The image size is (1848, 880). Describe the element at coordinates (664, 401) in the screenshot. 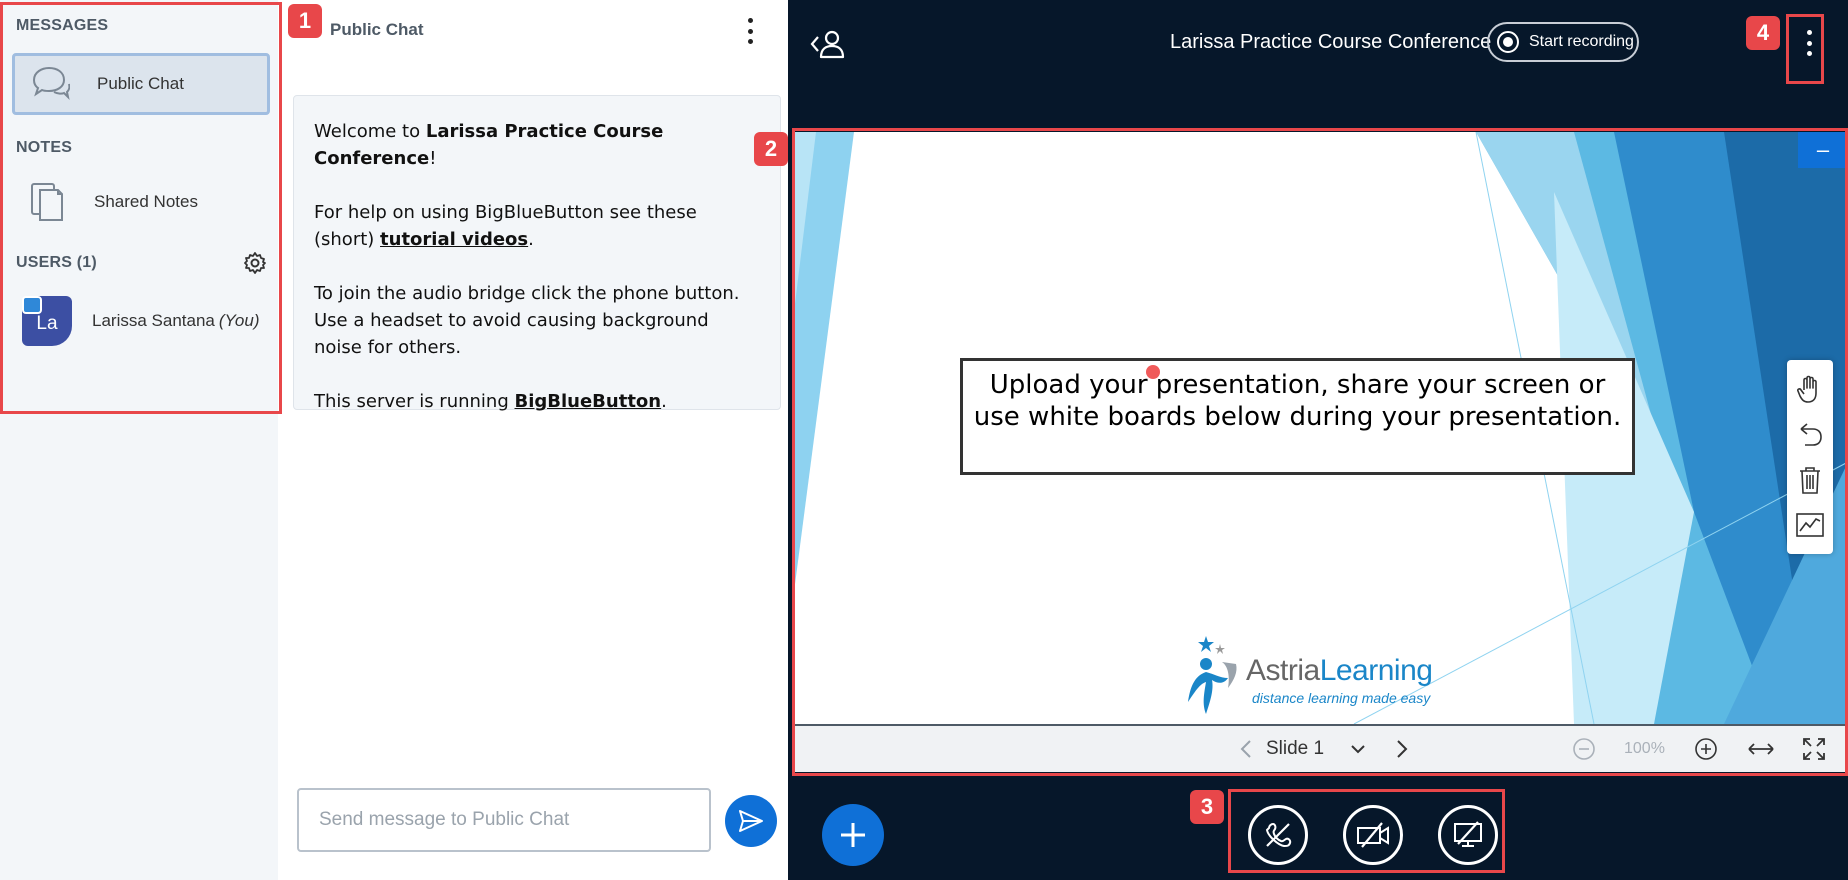

I see `server-suffix: .` at that location.